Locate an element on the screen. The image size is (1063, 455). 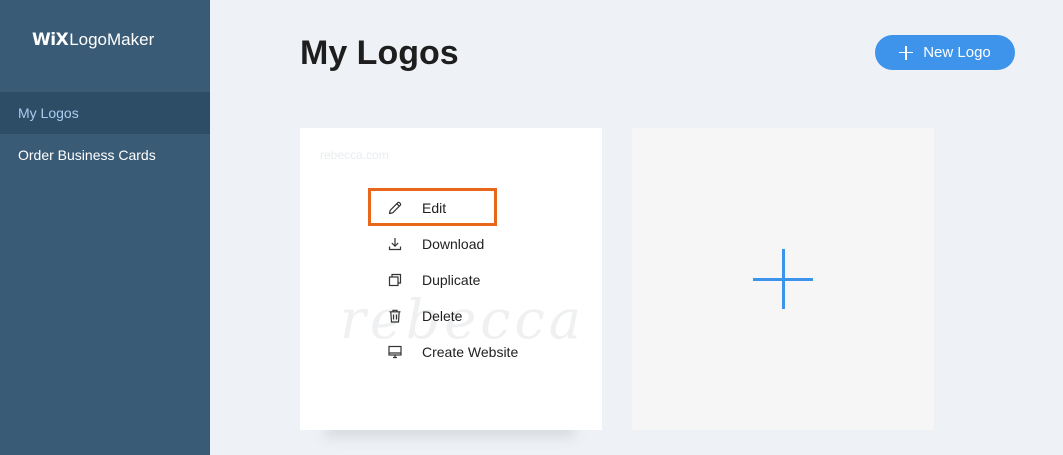
brand-wix-text: WiX is located at coordinates (50, 40).